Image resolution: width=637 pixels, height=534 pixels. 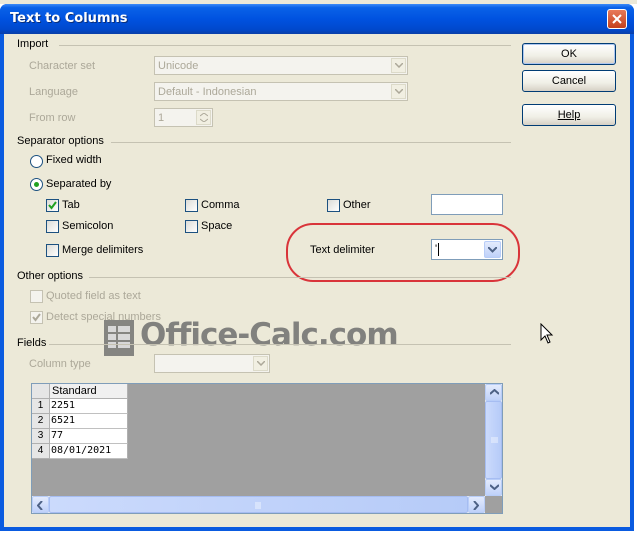 I want to click on semicolon-checkbox, so click(x=52, y=226).